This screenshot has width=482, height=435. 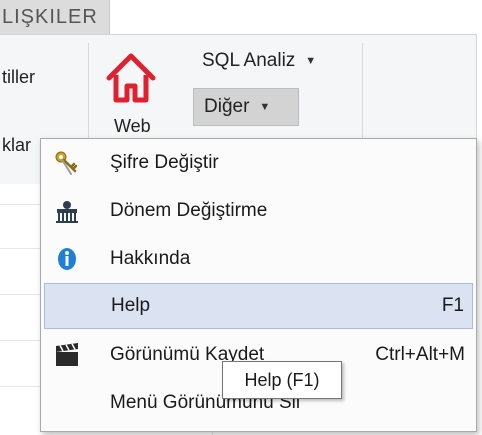 What do you see at coordinates (420, 354) in the screenshot?
I see `menu-item-shortcut: Ctrl+Alt+M` at bounding box center [420, 354].